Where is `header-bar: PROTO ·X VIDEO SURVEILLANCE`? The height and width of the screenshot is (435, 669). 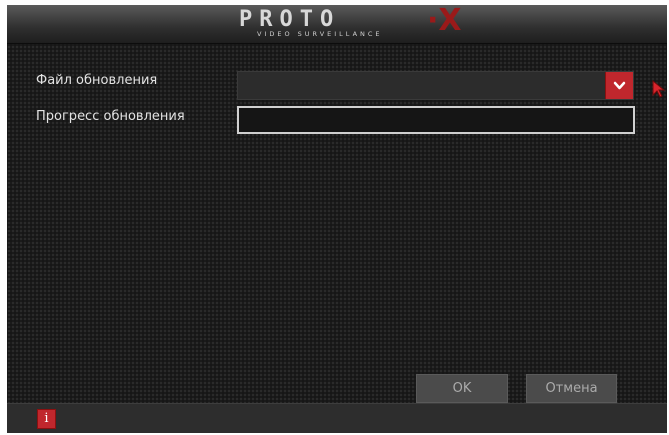 header-bar: PROTO ·X VIDEO SURVEILLANCE is located at coordinates (337, 24).